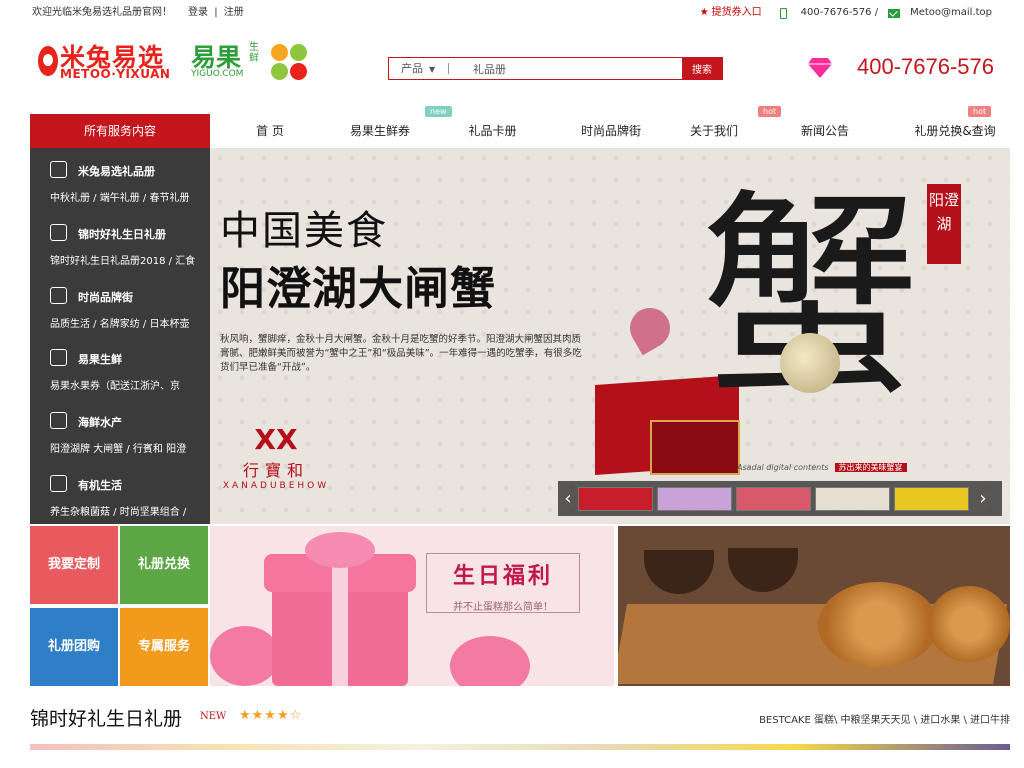 The width and height of the screenshot is (1024, 768). What do you see at coordinates (122, 234) in the screenshot?
I see `sidebar-item-title: 锦时好礼生日礼册` at bounding box center [122, 234].